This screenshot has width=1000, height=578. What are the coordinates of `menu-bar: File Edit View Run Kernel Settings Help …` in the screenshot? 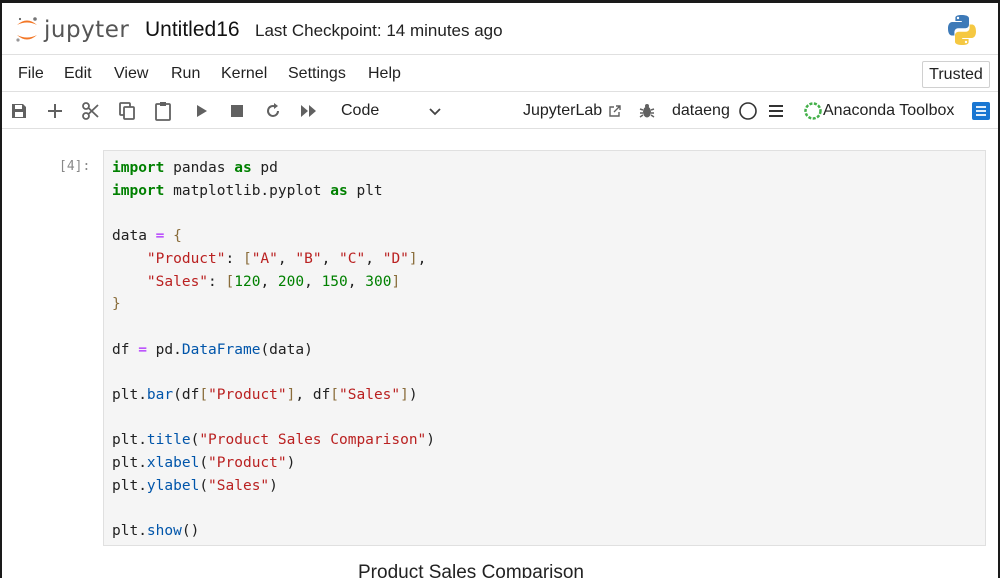 It's located at (500, 74).